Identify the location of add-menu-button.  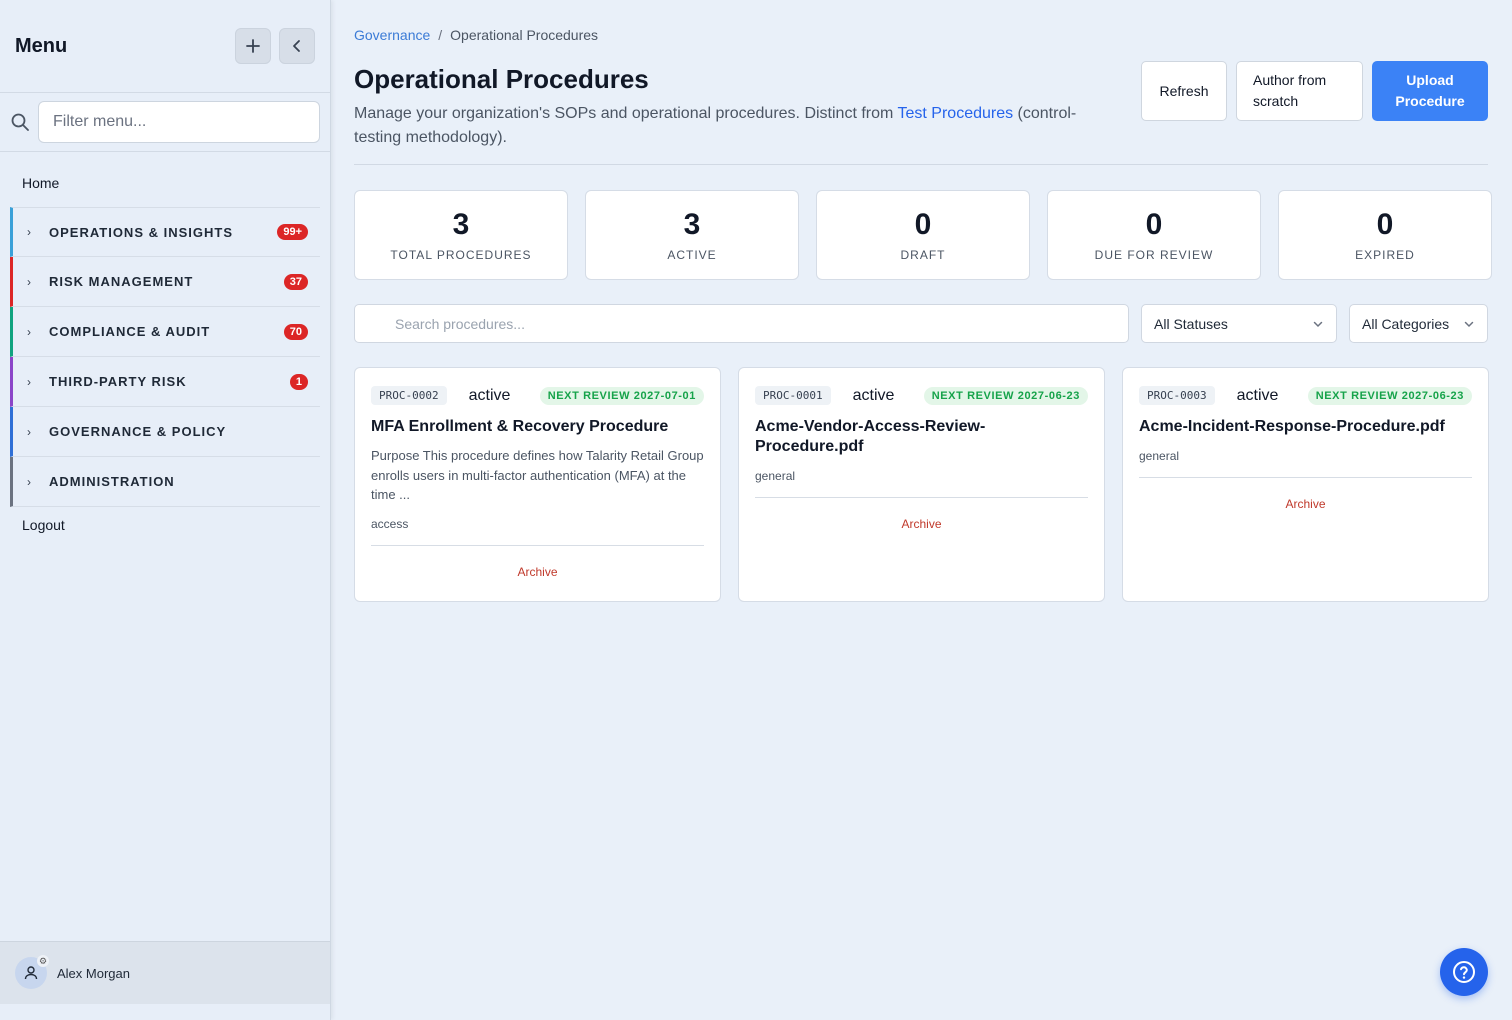
(253, 46).